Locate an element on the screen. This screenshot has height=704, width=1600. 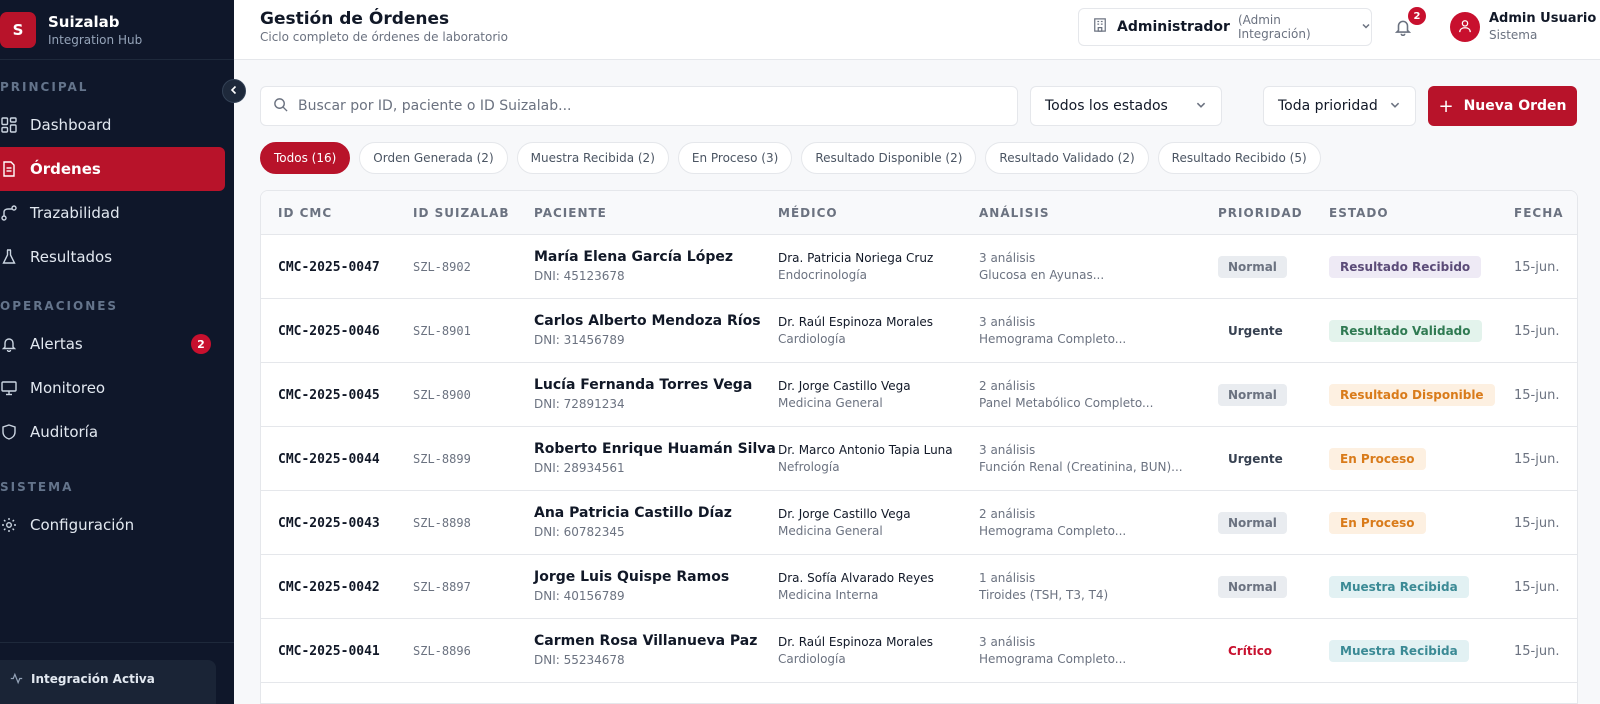
order-id: CMC-2025-0041 is located at coordinates (329, 651).